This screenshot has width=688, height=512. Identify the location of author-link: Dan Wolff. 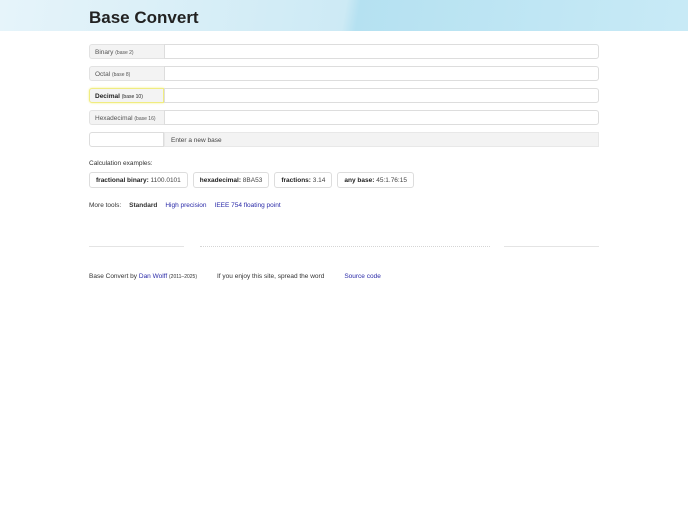
(153, 276).